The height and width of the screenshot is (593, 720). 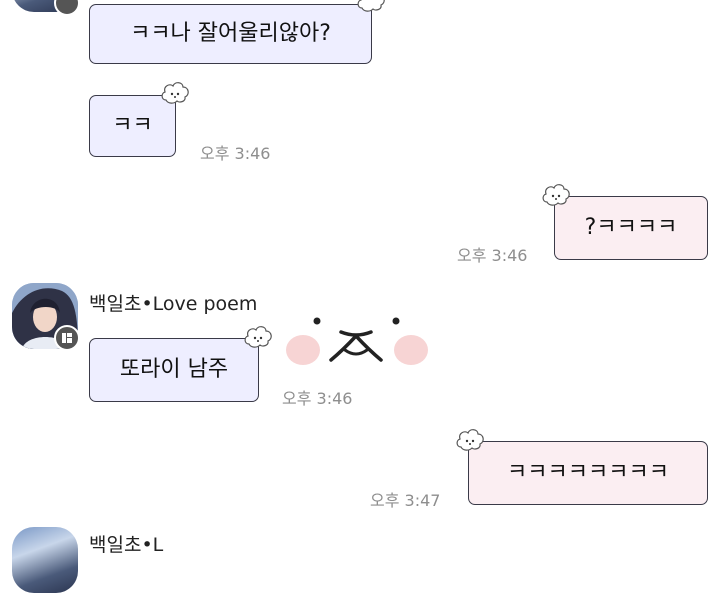 I want to click on message-text: ?ㅋㅋㅋㅋ, so click(x=631, y=227).